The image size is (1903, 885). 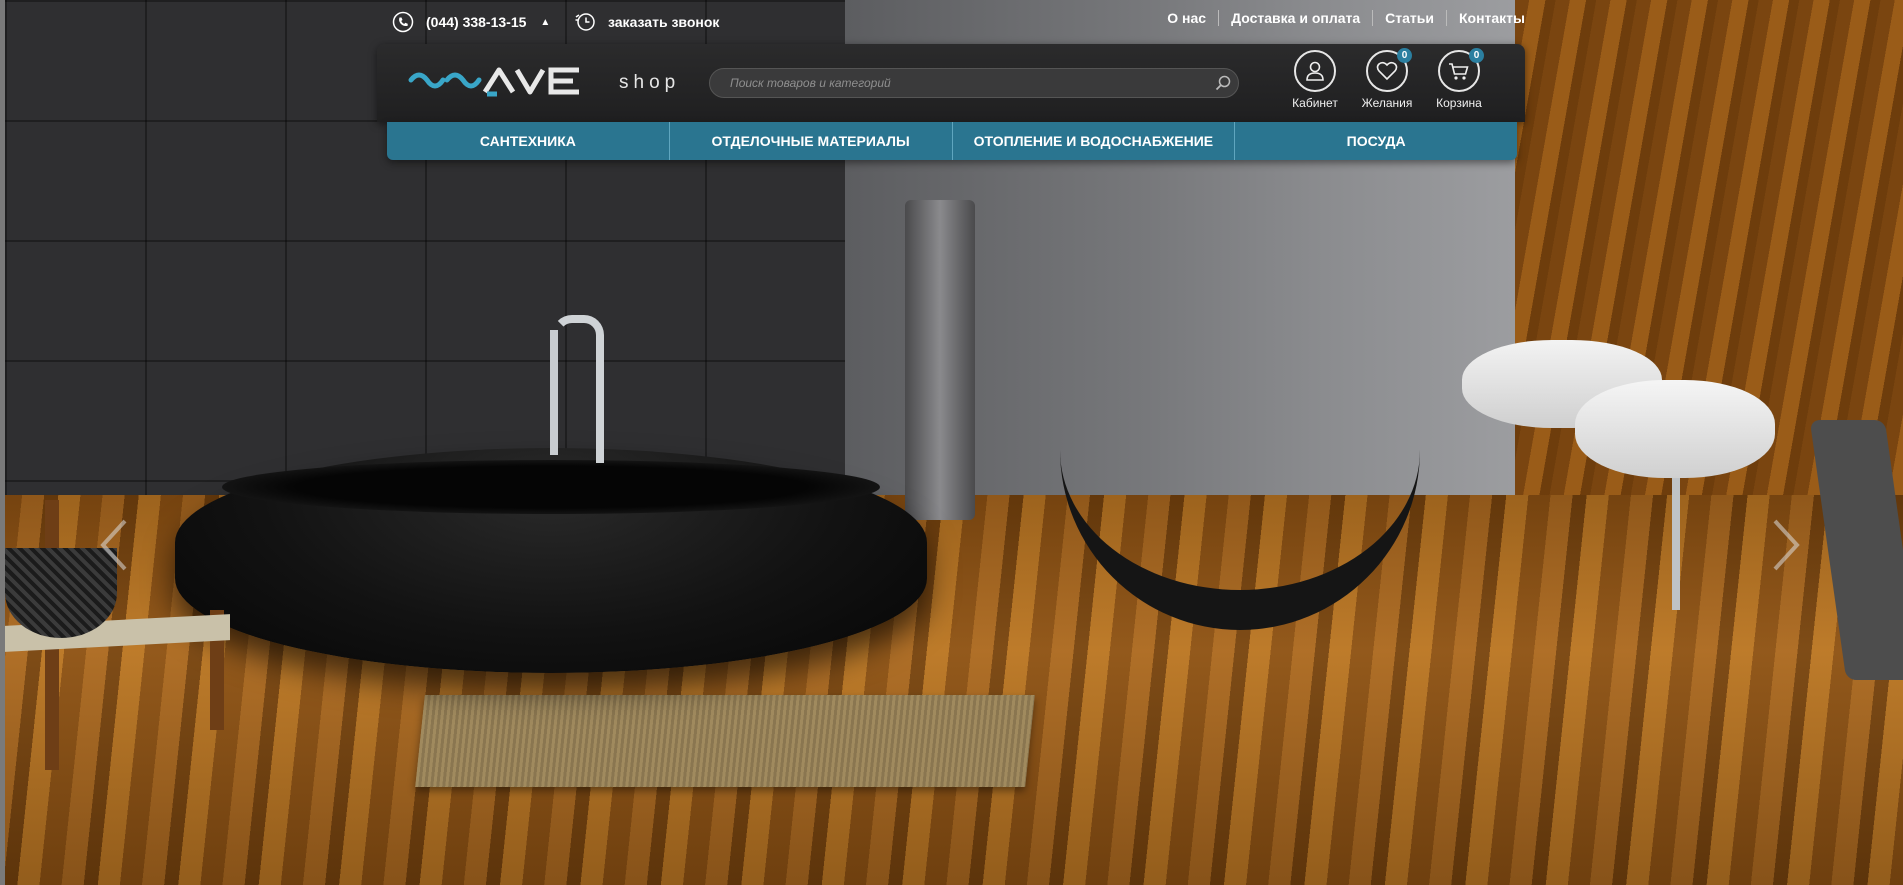 What do you see at coordinates (1186, 18) in the screenshot?
I see `toplink-about: О нас` at bounding box center [1186, 18].